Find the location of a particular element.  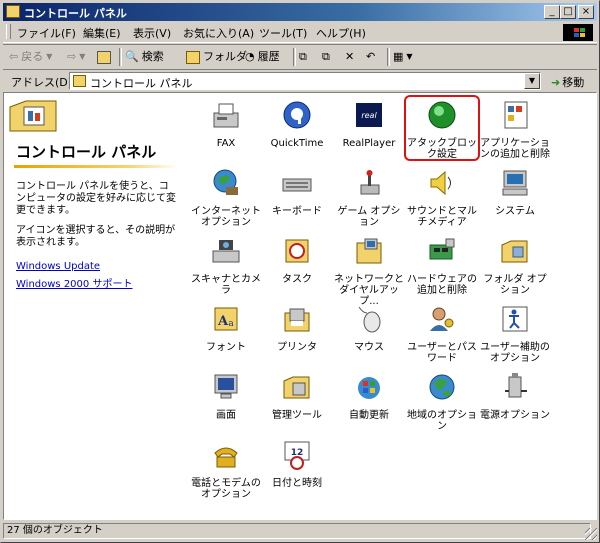

menu-favorites: お気に入り(A) is located at coordinates (218, 33).